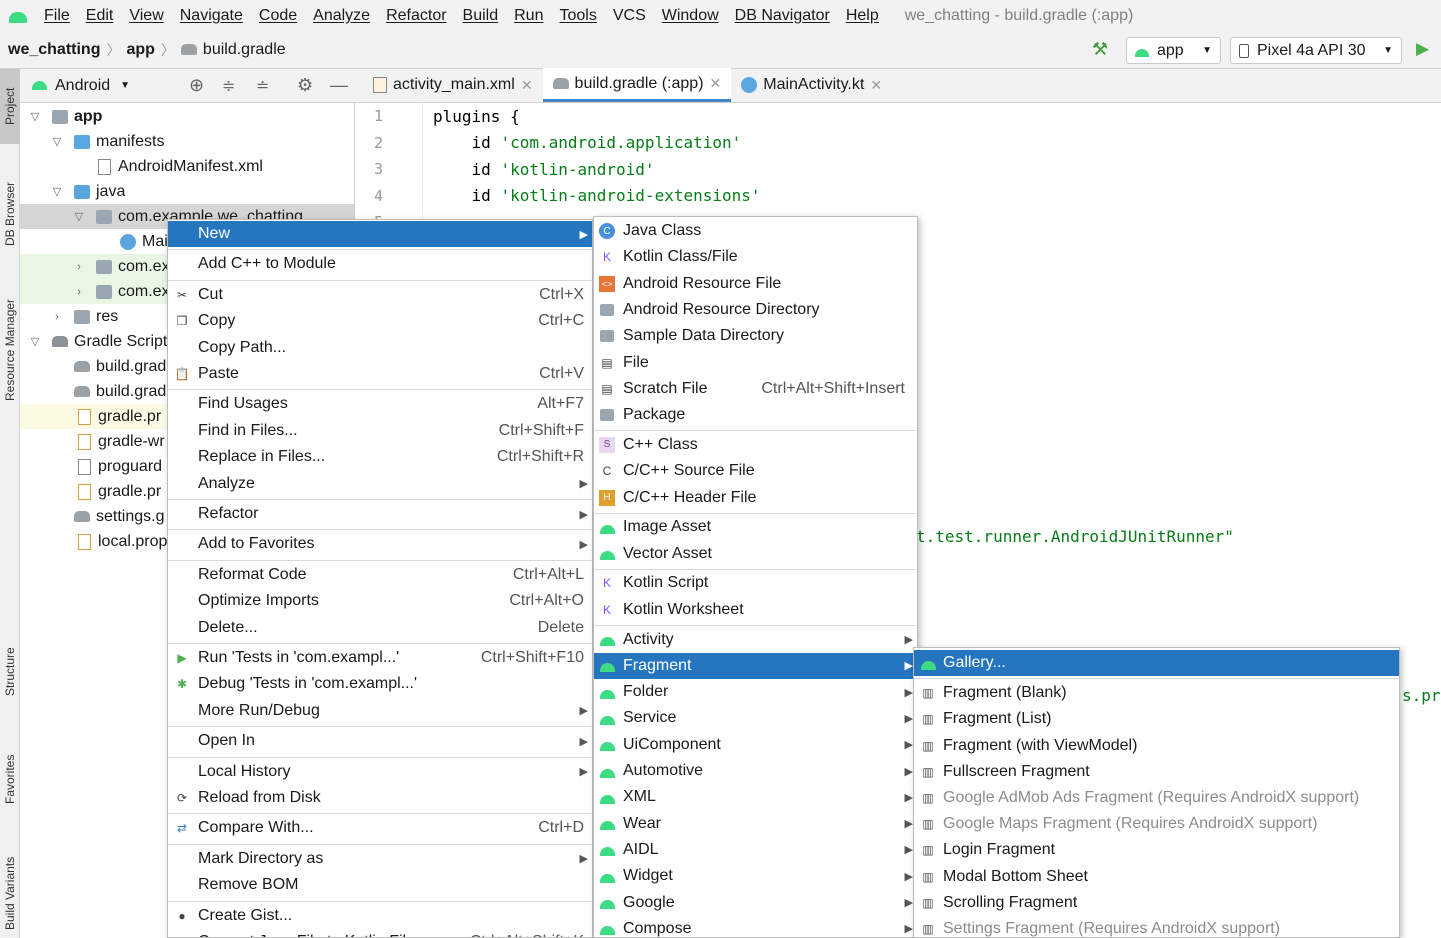 The image size is (1441, 938). Describe the element at coordinates (262, 86) in the screenshot. I see `collapse-all-icon: ≐` at that location.